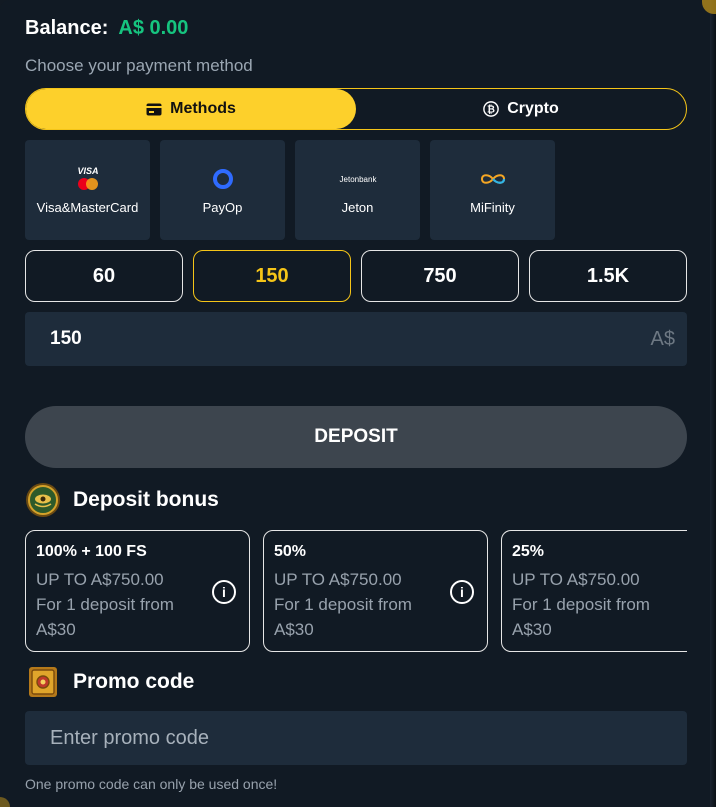  What do you see at coordinates (139, 65) in the screenshot?
I see `payment-method-heading: Choose your payment method` at bounding box center [139, 65].